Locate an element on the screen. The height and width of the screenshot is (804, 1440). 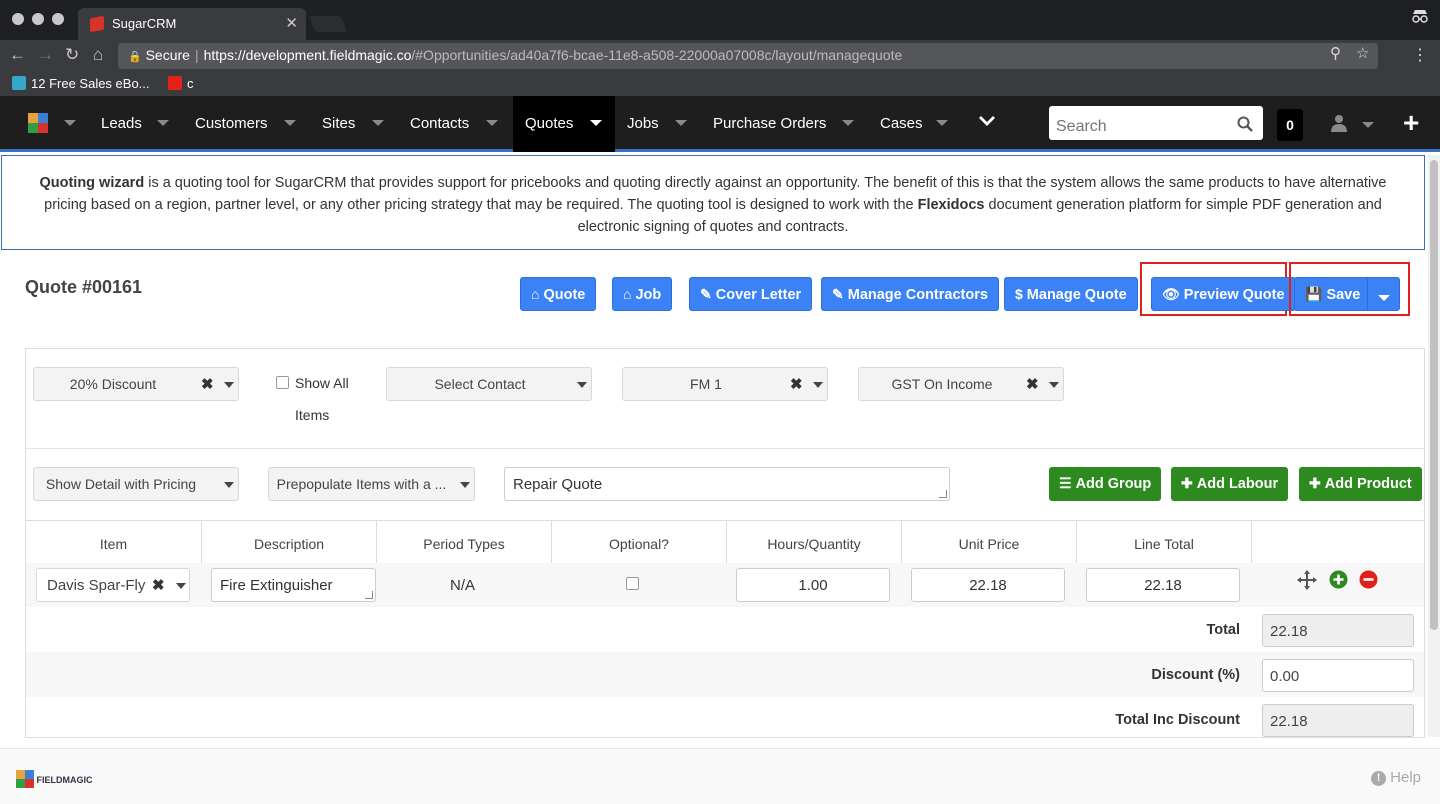
bookmark-icon is located at coordinates (19, 83).